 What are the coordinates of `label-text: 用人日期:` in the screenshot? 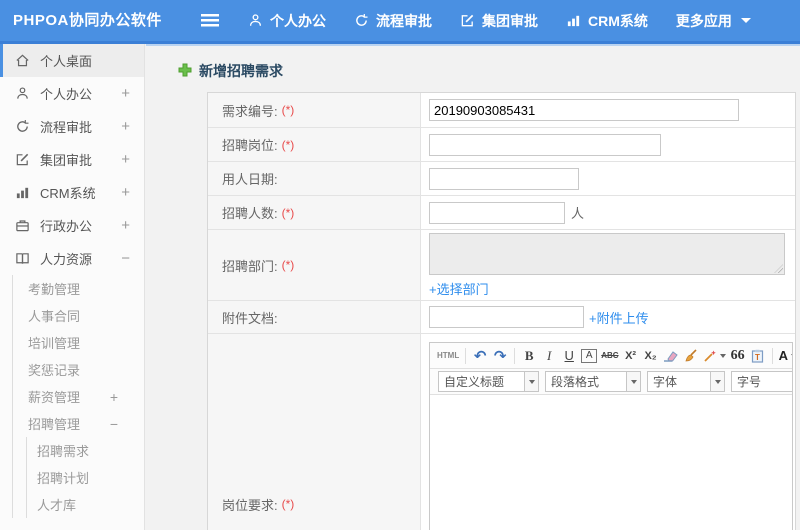 It's located at (250, 179).